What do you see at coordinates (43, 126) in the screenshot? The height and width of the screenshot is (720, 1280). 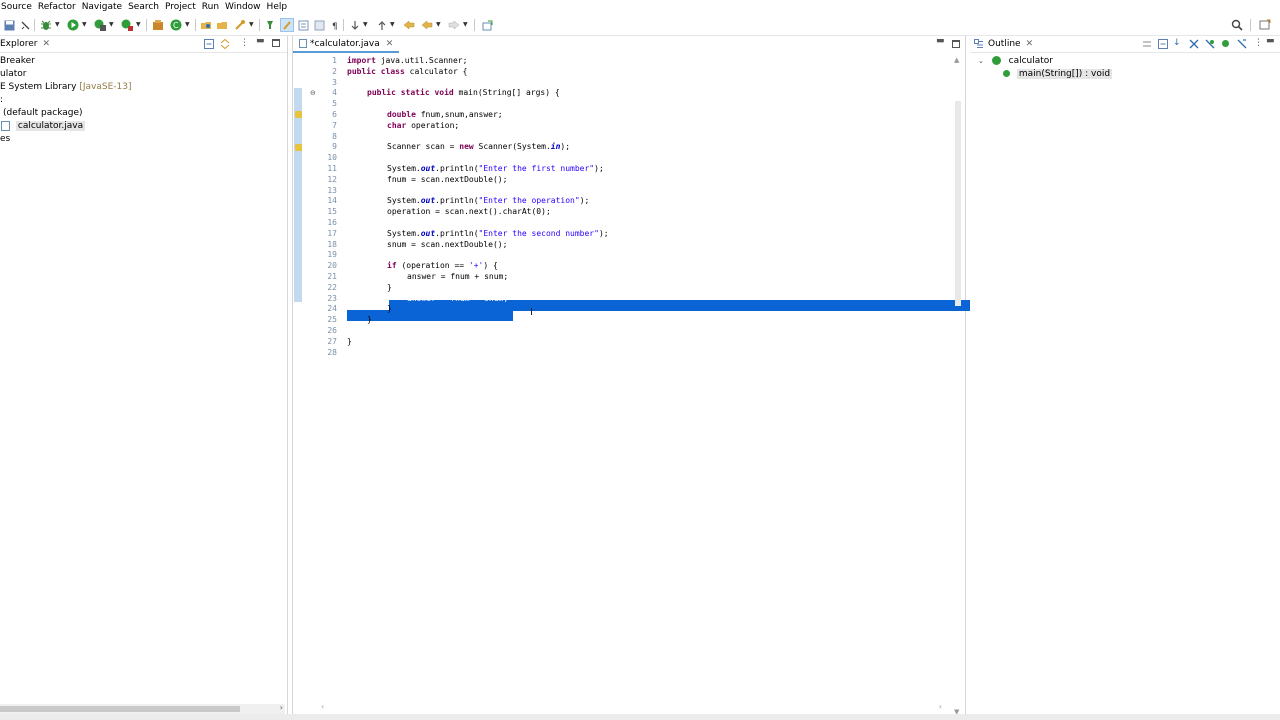 I see `tree-item-calculator-java: calculator.java` at bounding box center [43, 126].